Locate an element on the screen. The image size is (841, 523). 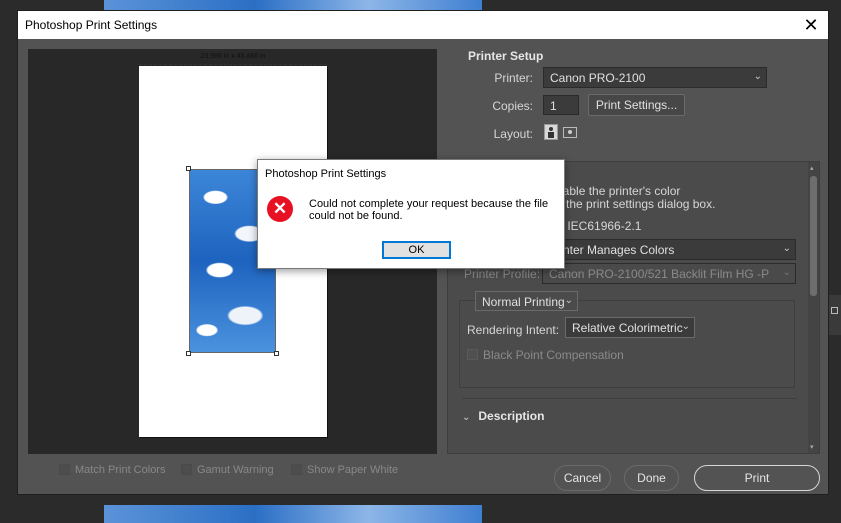
panel-scrollbar: ▴ ▾ is located at coordinates (813, 307).